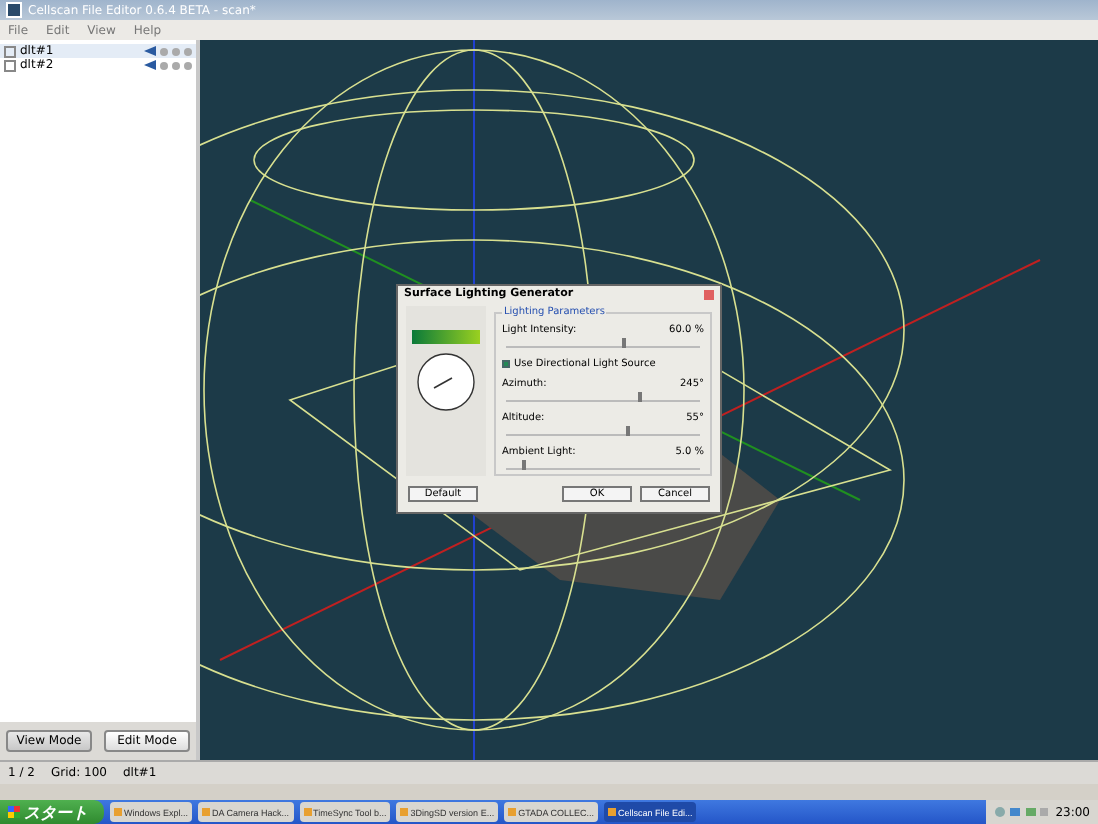 The width and height of the screenshot is (1098, 824). I want to click on close-button, so click(709, 294).